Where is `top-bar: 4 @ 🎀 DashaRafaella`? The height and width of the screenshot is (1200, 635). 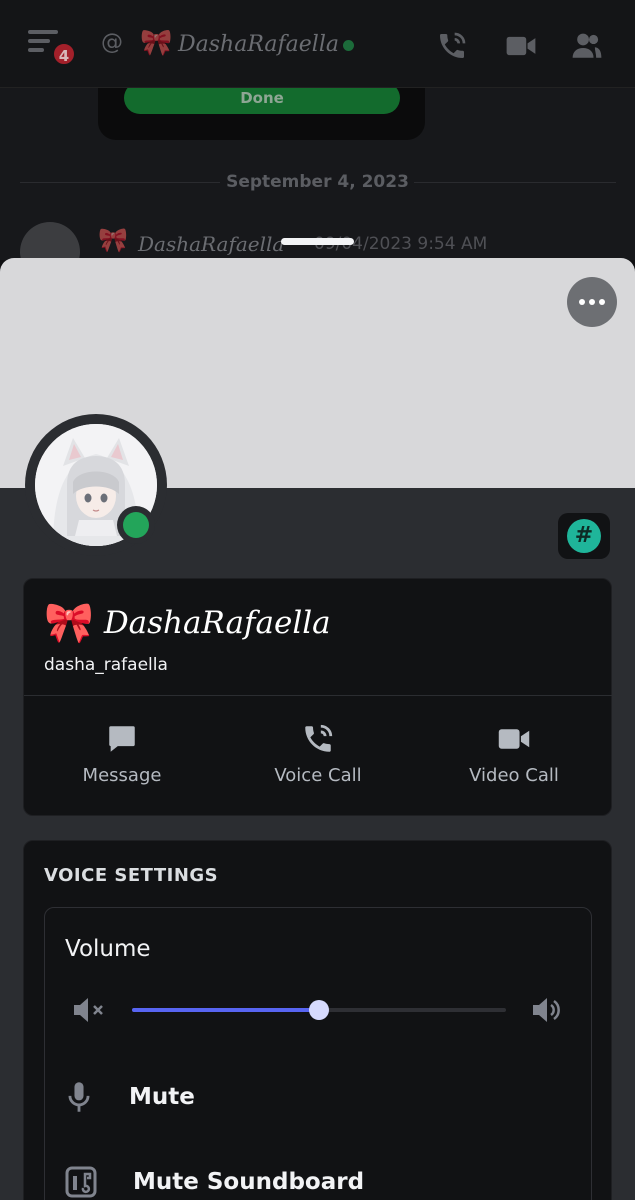 top-bar: 4 @ 🎀 DashaRafaella is located at coordinates (317, 44).